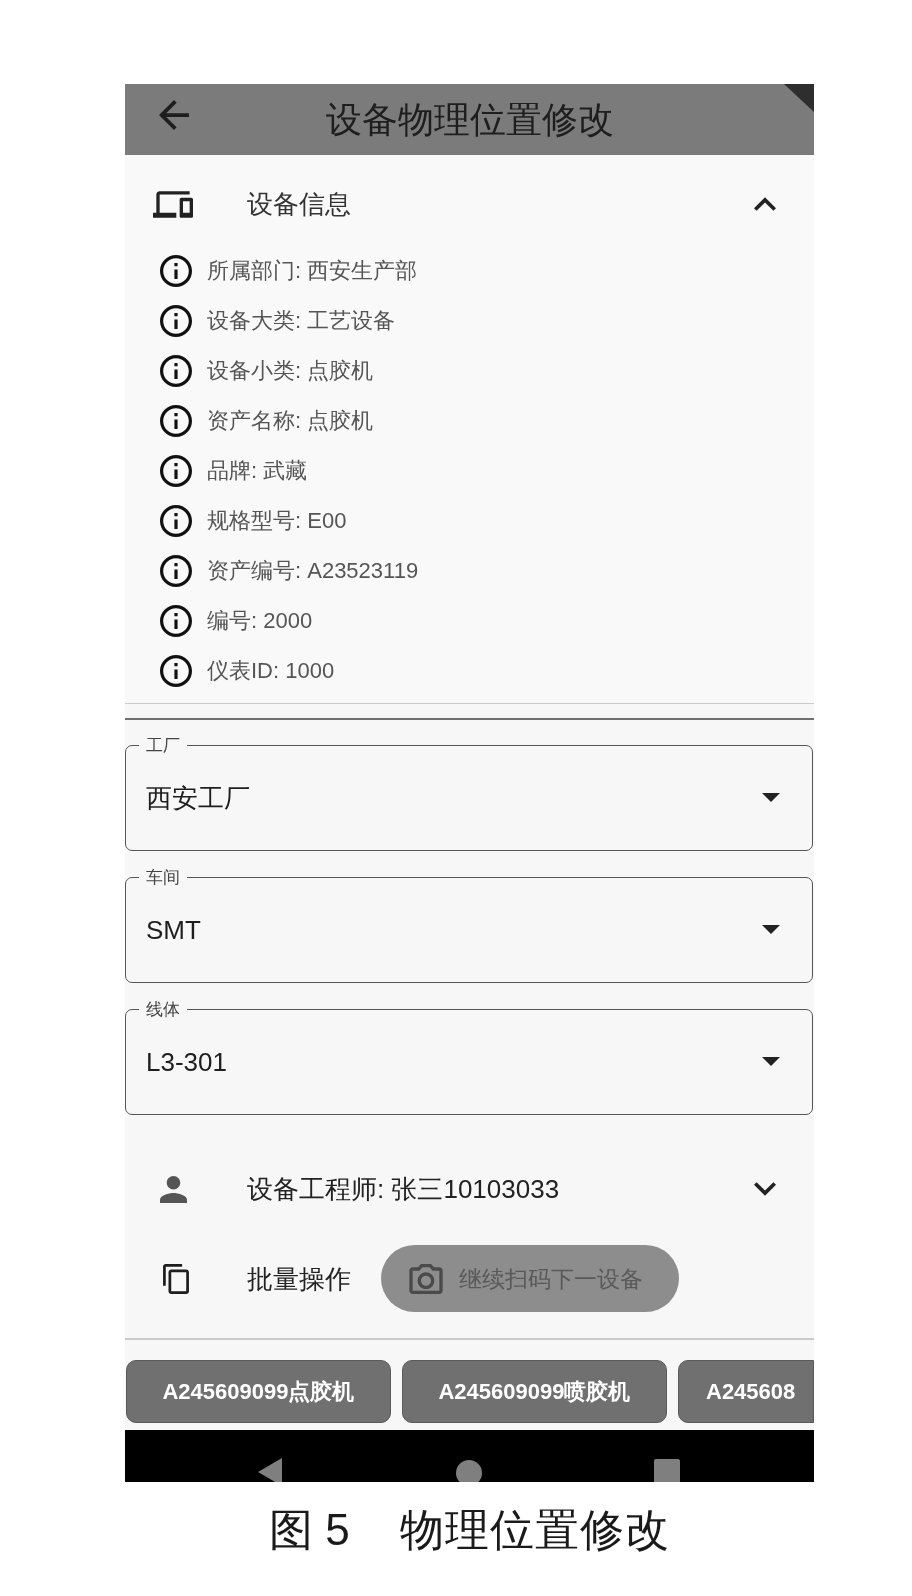  What do you see at coordinates (469, 119) in the screenshot?
I see `app-bar-title: 设备物理位置修改` at bounding box center [469, 119].